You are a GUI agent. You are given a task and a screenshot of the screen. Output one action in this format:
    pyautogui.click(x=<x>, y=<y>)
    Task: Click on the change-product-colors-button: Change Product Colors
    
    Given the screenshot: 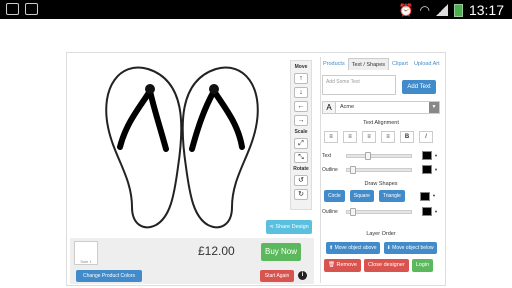 What is the action you would take?
    pyautogui.click(x=109, y=276)
    